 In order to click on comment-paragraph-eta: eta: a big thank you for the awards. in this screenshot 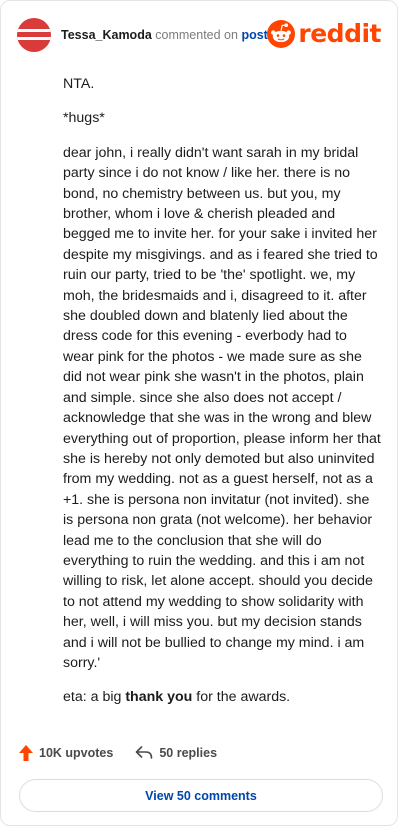, I will do `click(222, 697)`.